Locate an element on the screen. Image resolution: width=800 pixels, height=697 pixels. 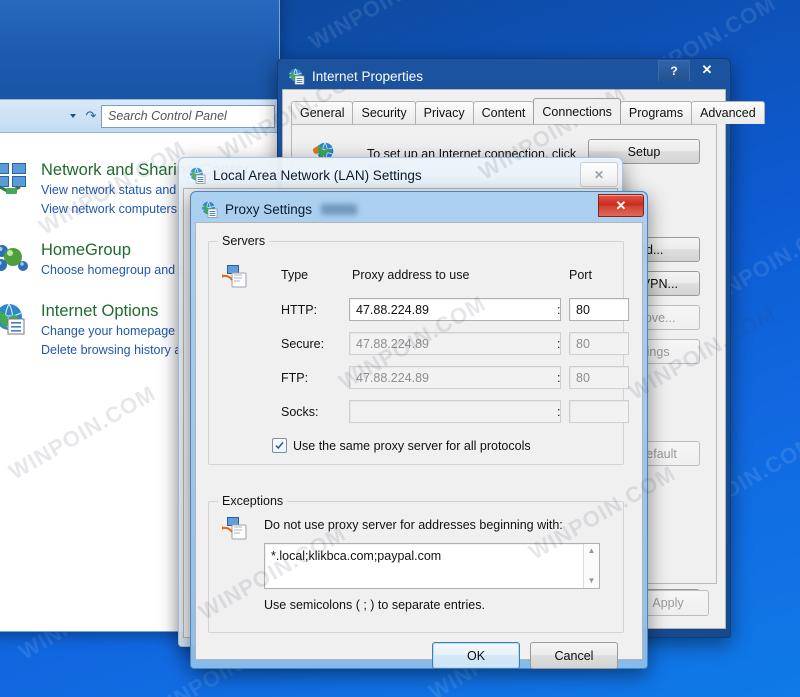
secure-colon: : is located at coordinates (559, 344).